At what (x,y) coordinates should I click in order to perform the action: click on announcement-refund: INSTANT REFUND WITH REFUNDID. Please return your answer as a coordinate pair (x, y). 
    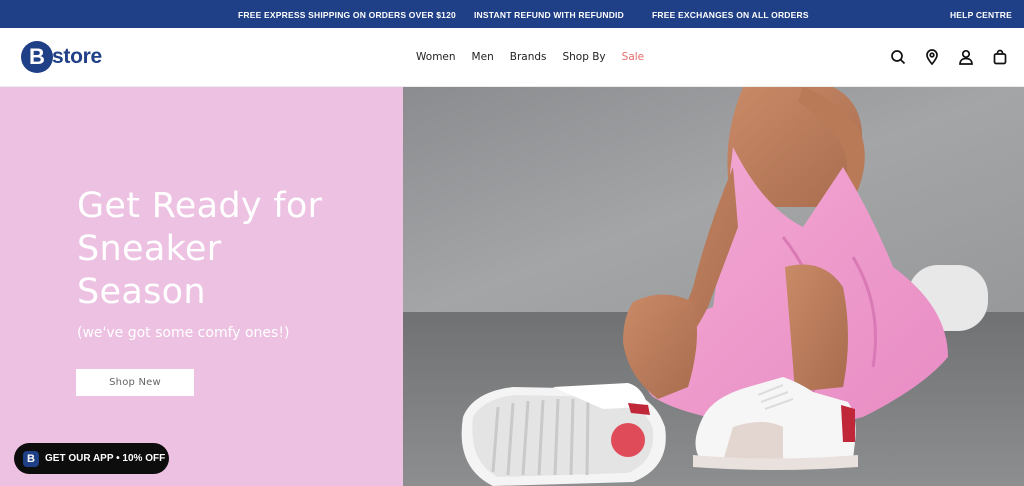
    Looking at the image, I should click on (549, 15).